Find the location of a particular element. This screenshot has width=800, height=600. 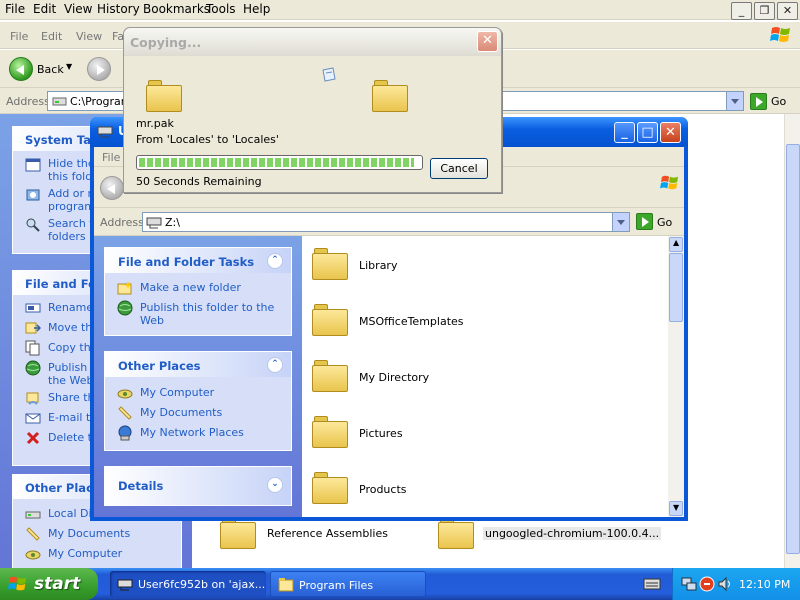

list-item: Products is located at coordinates (485, 489).